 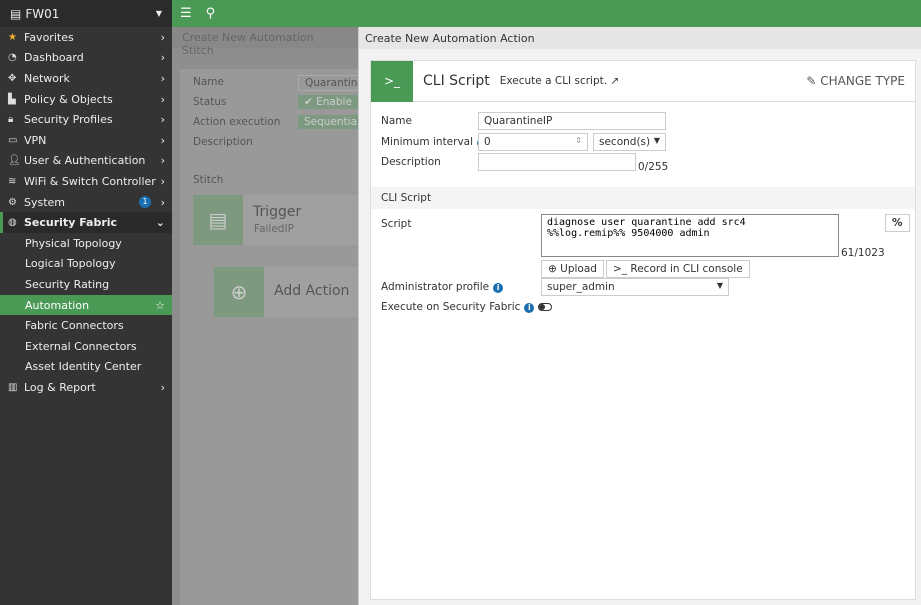 What do you see at coordinates (74, 326) in the screenshot?
I see `label: Fabric Connectors` at bounding box center [74, 326].